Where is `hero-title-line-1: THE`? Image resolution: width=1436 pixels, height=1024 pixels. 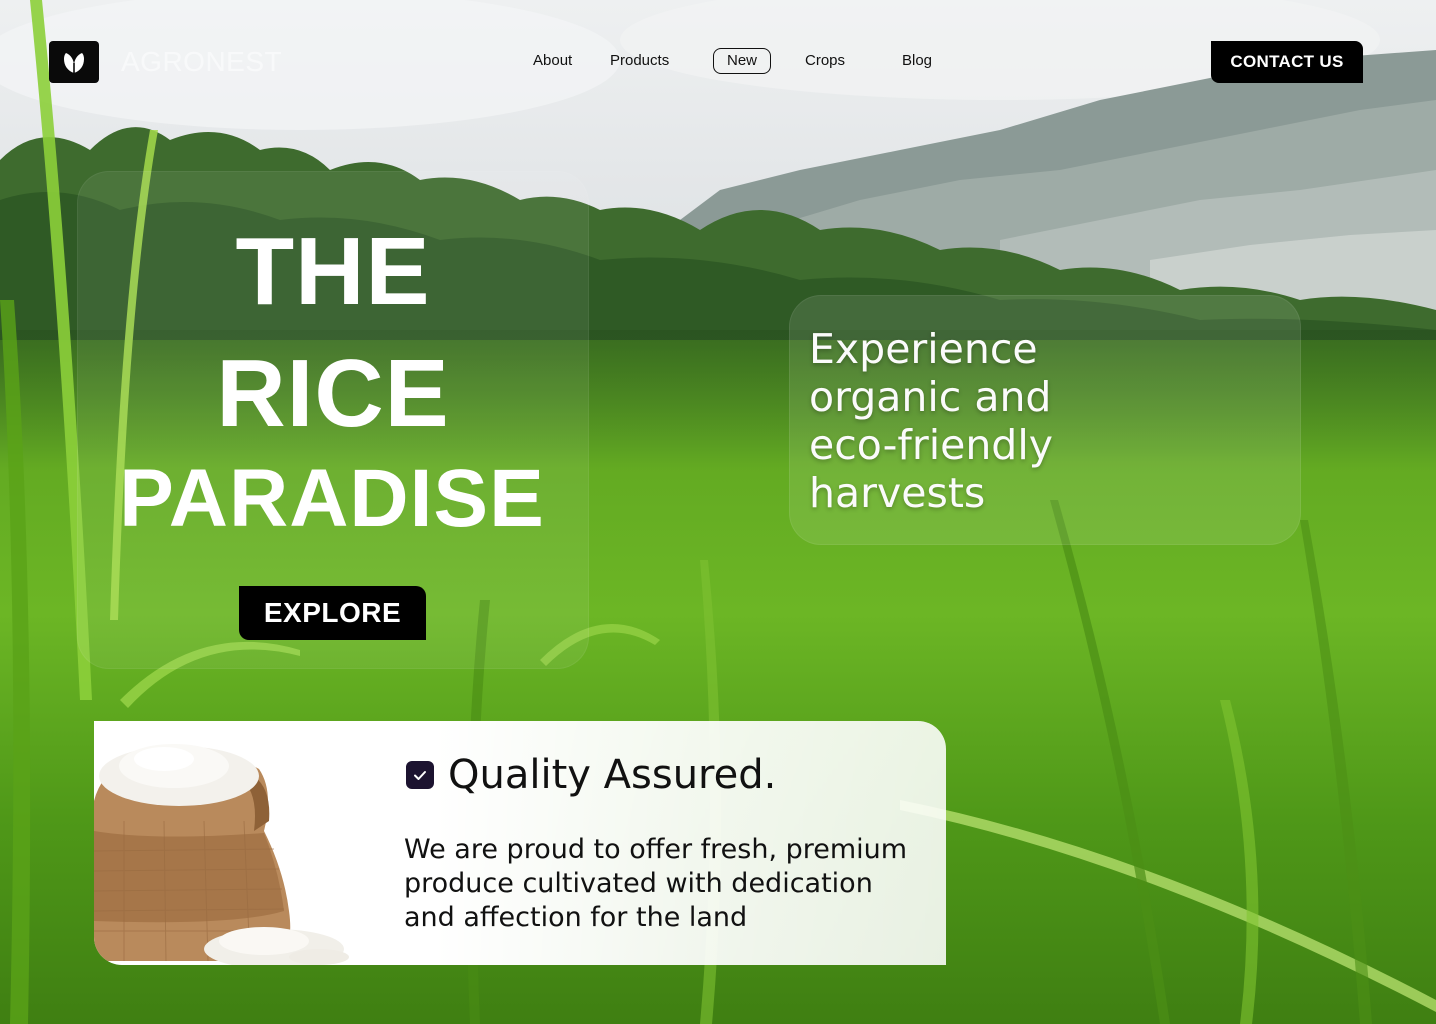 hero-title-line-1: THE is located at coordinates (333, 271).